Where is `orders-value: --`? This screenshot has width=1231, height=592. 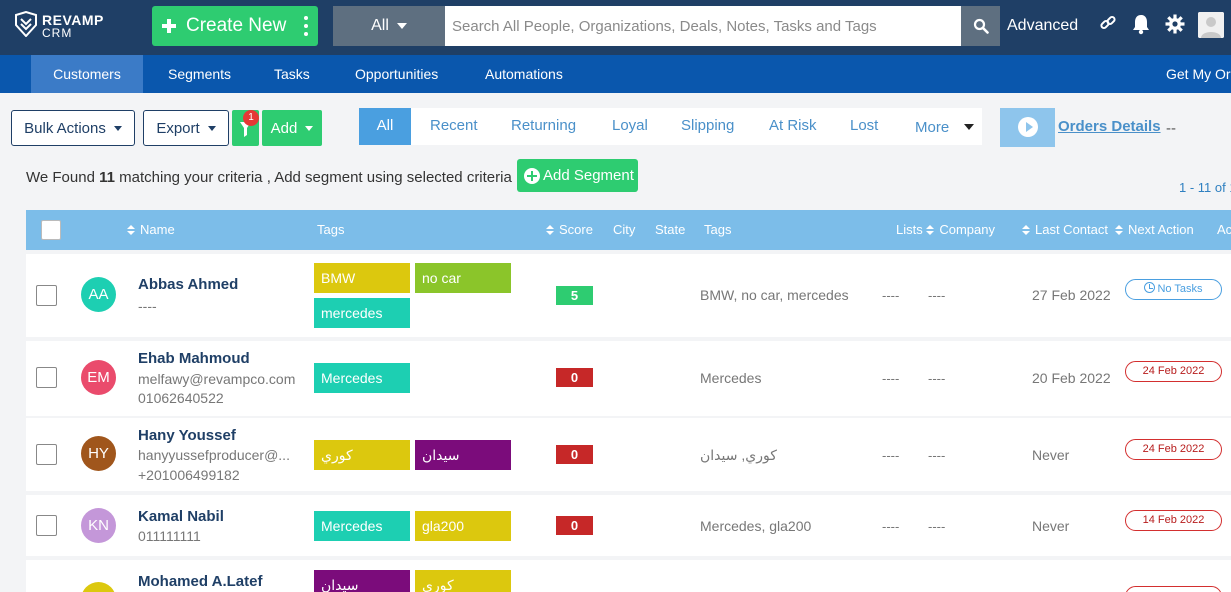
orders-value: -- is located at coordinates (1171, 128).